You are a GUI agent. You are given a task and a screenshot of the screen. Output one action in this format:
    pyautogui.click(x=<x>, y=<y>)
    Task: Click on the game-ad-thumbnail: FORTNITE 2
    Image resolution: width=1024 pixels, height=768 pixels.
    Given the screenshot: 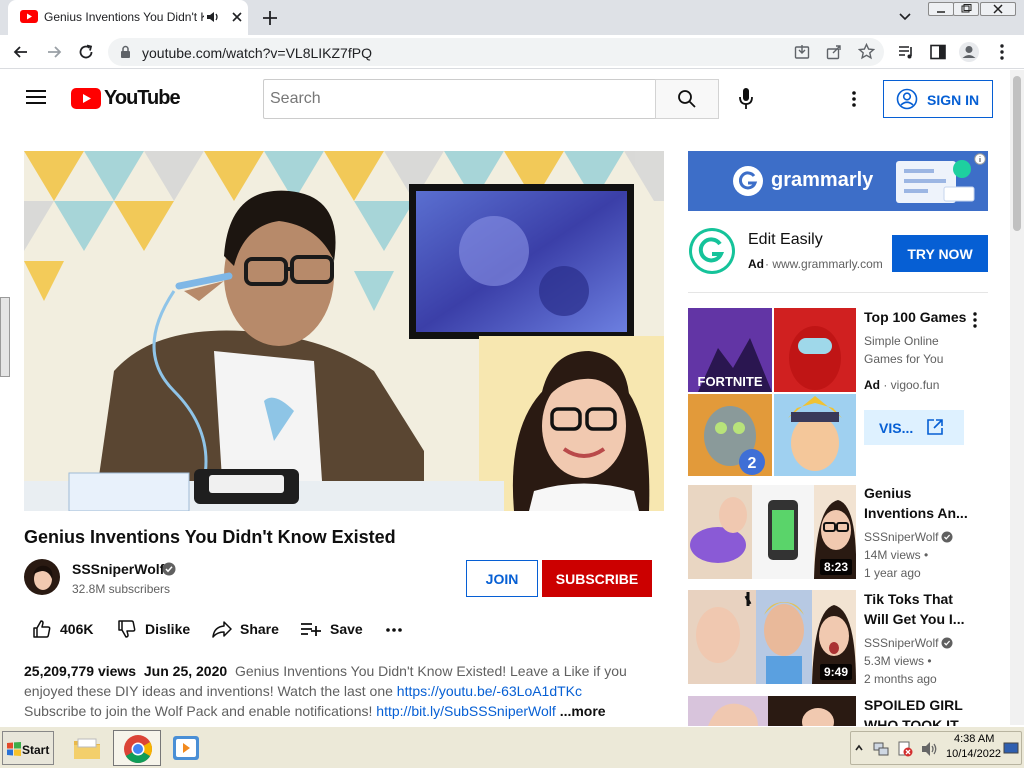 What is the action you would take?
    pyautogui.click(x=772, y=392)
    